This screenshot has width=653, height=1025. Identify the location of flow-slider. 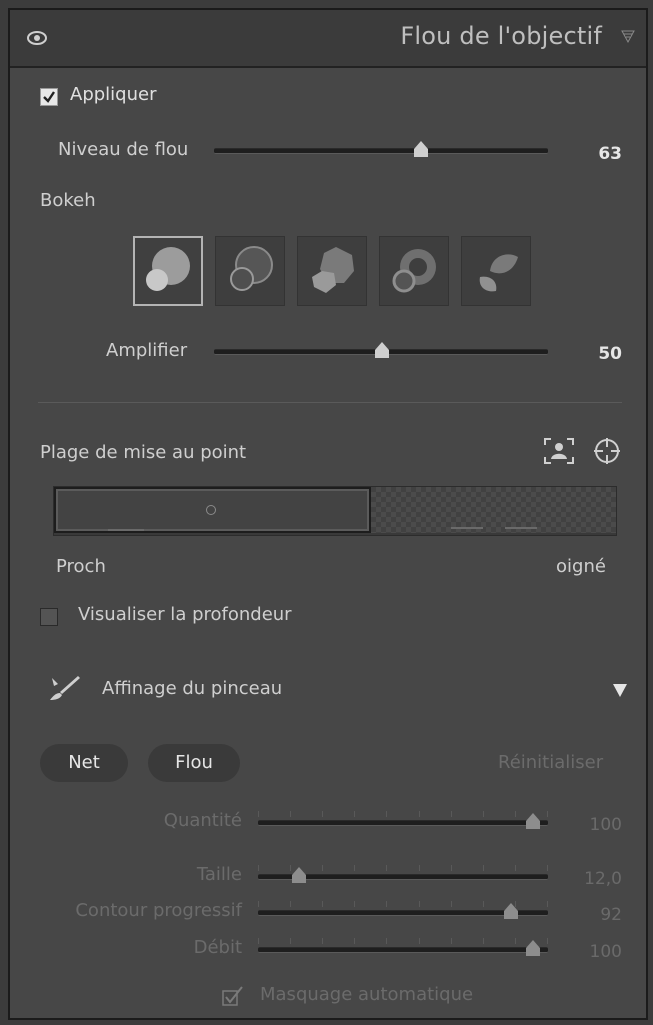
(403, 947).